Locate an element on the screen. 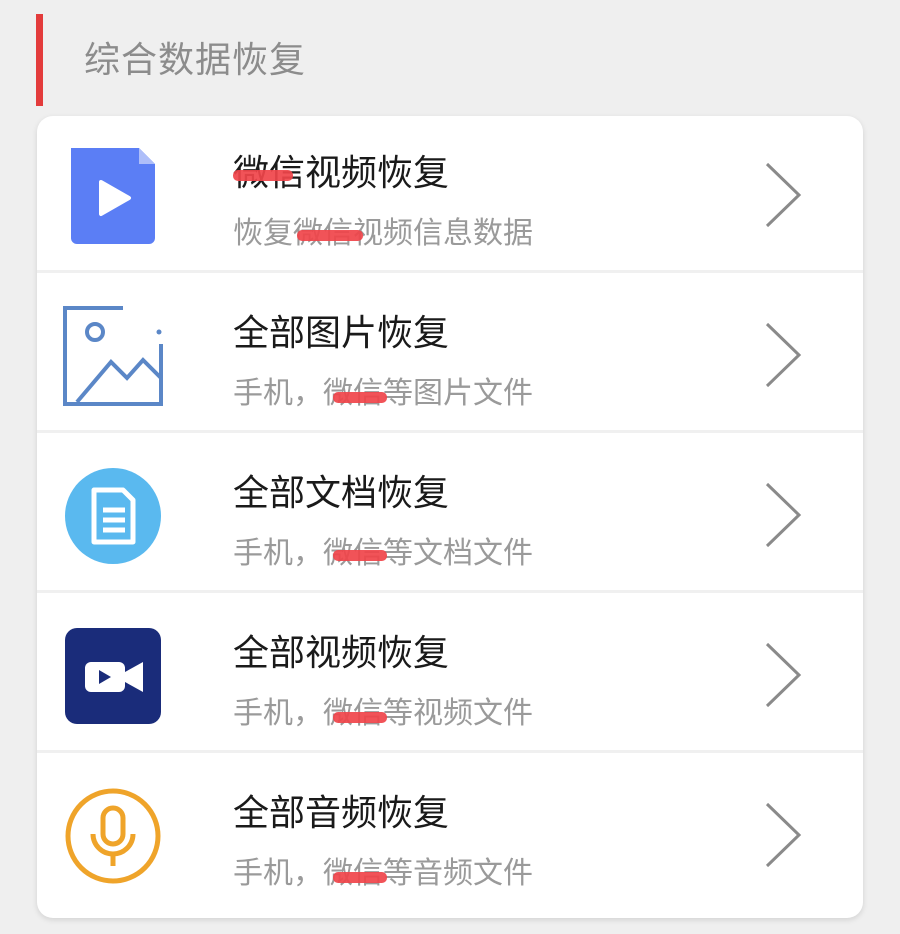  document-icon is located at coordinates (113, 516).